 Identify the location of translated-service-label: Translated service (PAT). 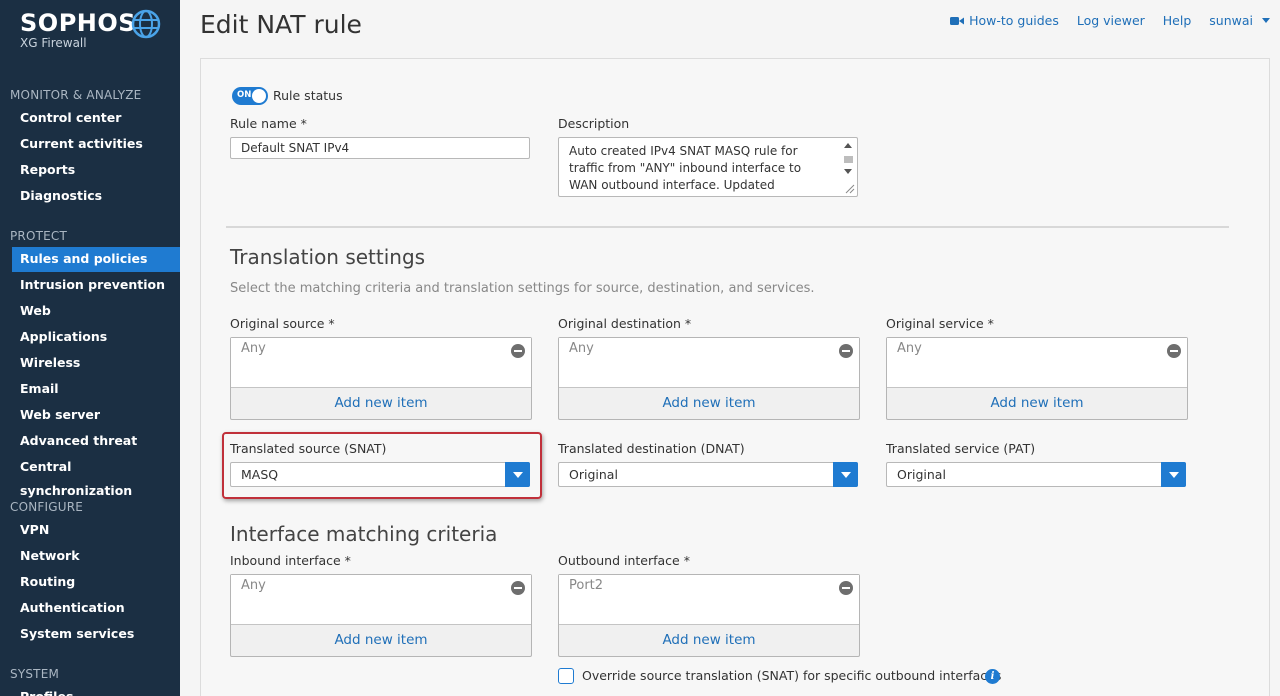
(961, 448).